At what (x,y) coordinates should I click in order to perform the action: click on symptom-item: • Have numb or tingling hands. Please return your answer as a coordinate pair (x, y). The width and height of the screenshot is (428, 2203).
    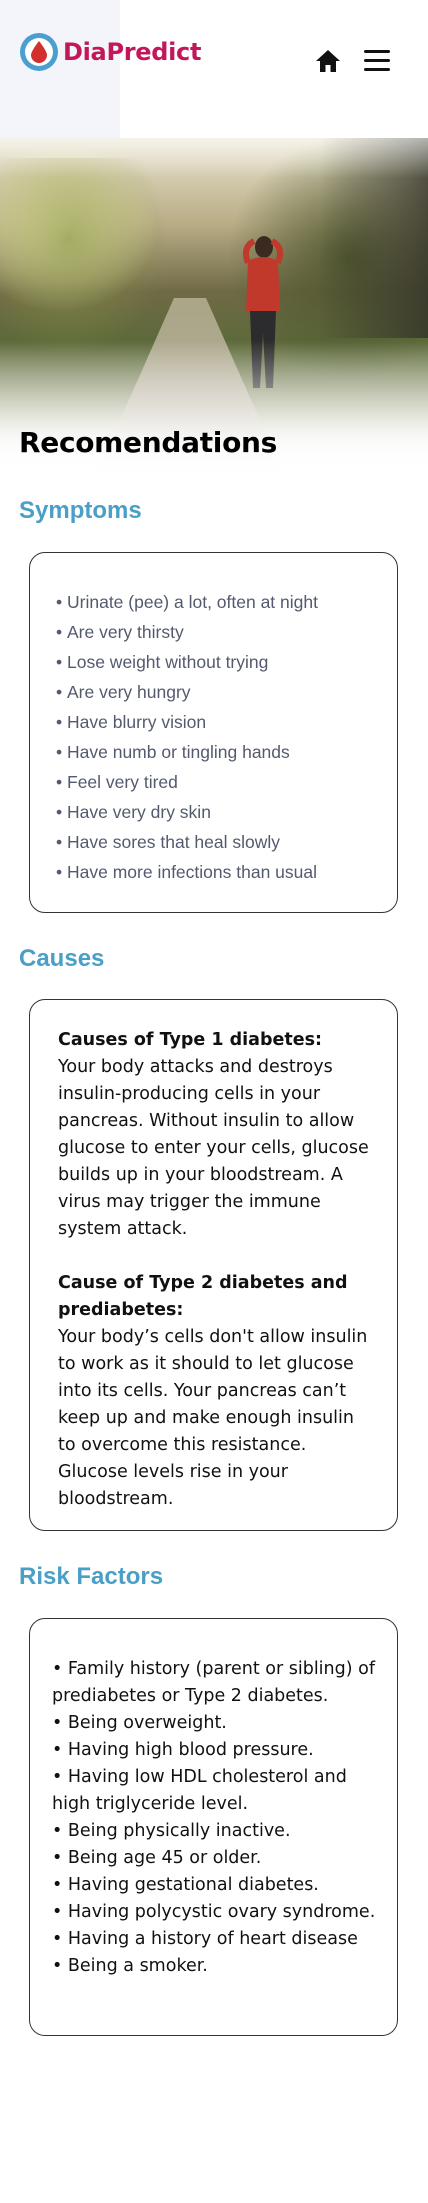
    Looking at the image, I should click on (226, 752).